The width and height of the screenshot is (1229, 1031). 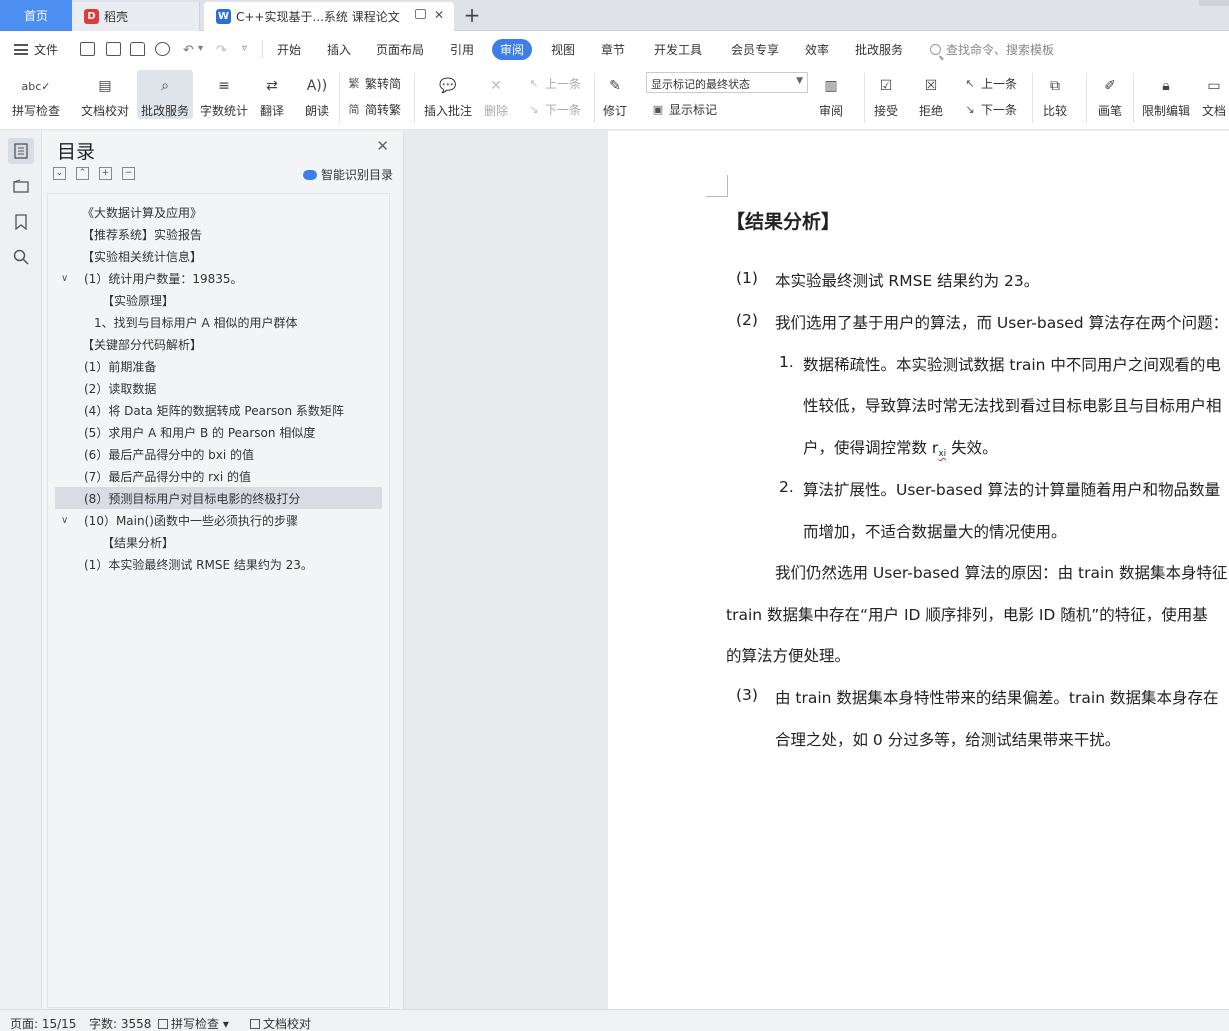 I want to click on pen-button: ✐ 画笔, so click(x=1110, y=94).